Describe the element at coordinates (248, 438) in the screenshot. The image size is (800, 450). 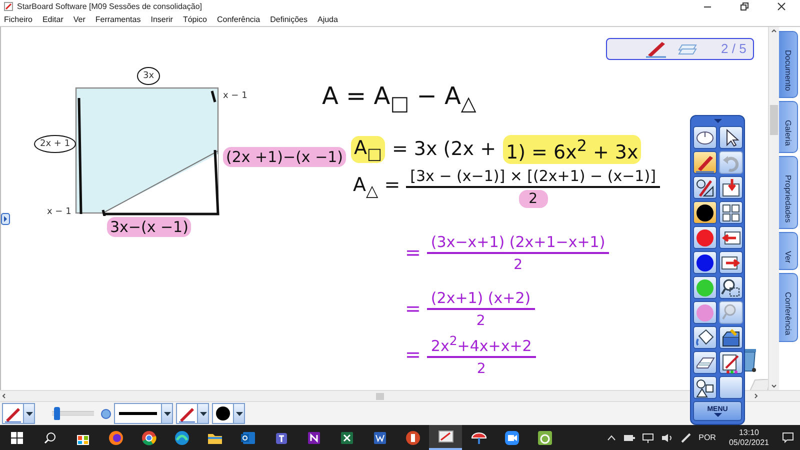
I see `mail-icon` at that location.